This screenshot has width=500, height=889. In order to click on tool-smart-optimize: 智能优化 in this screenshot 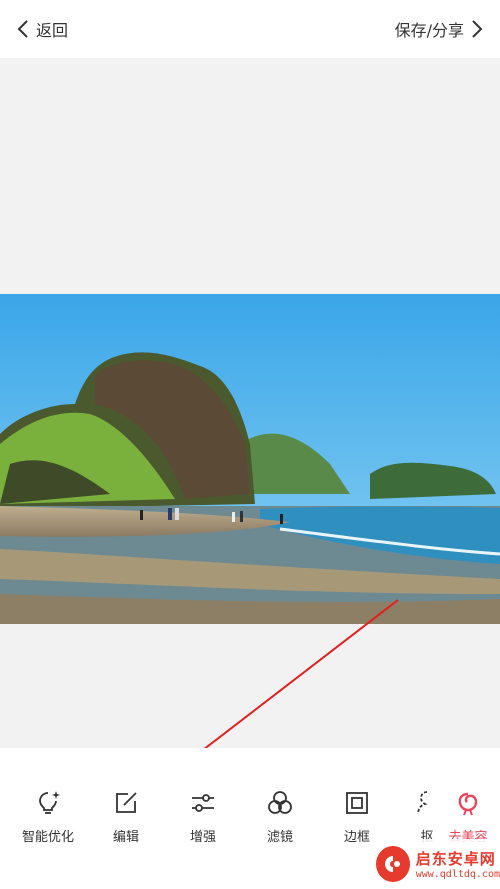, I will do `click(48, 816)`.